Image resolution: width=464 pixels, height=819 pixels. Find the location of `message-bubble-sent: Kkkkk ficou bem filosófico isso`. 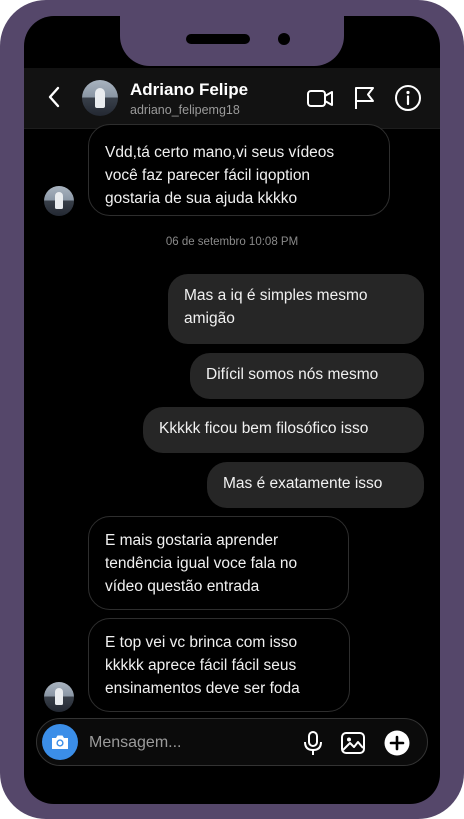

message-bubble-sent: Kkkkk ficou bem filosófico isso is located at coordinates (283, 430).